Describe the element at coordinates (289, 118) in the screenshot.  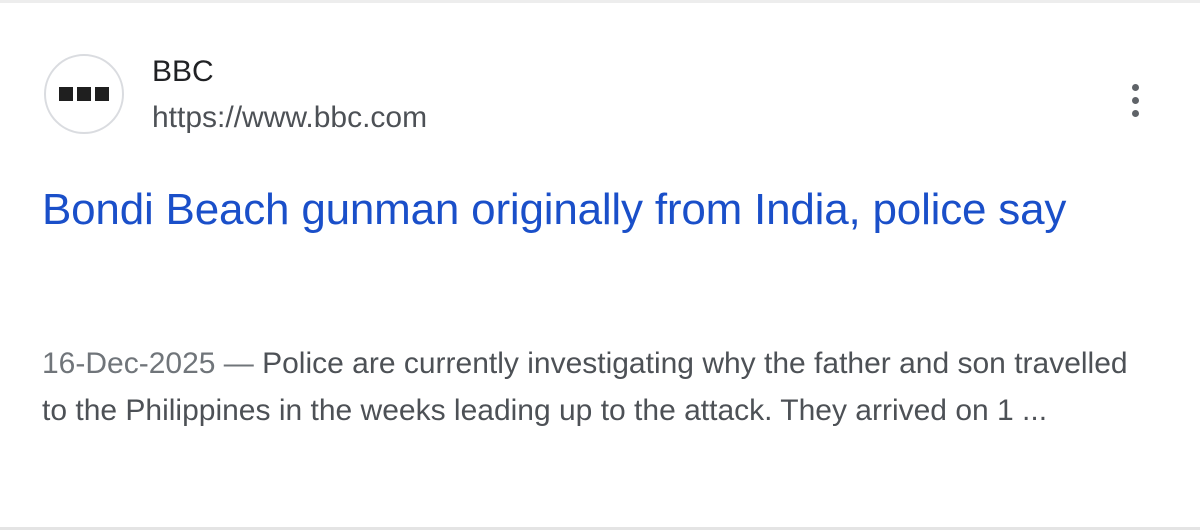
I see `site-url: https://www.bbc.com` at that location.